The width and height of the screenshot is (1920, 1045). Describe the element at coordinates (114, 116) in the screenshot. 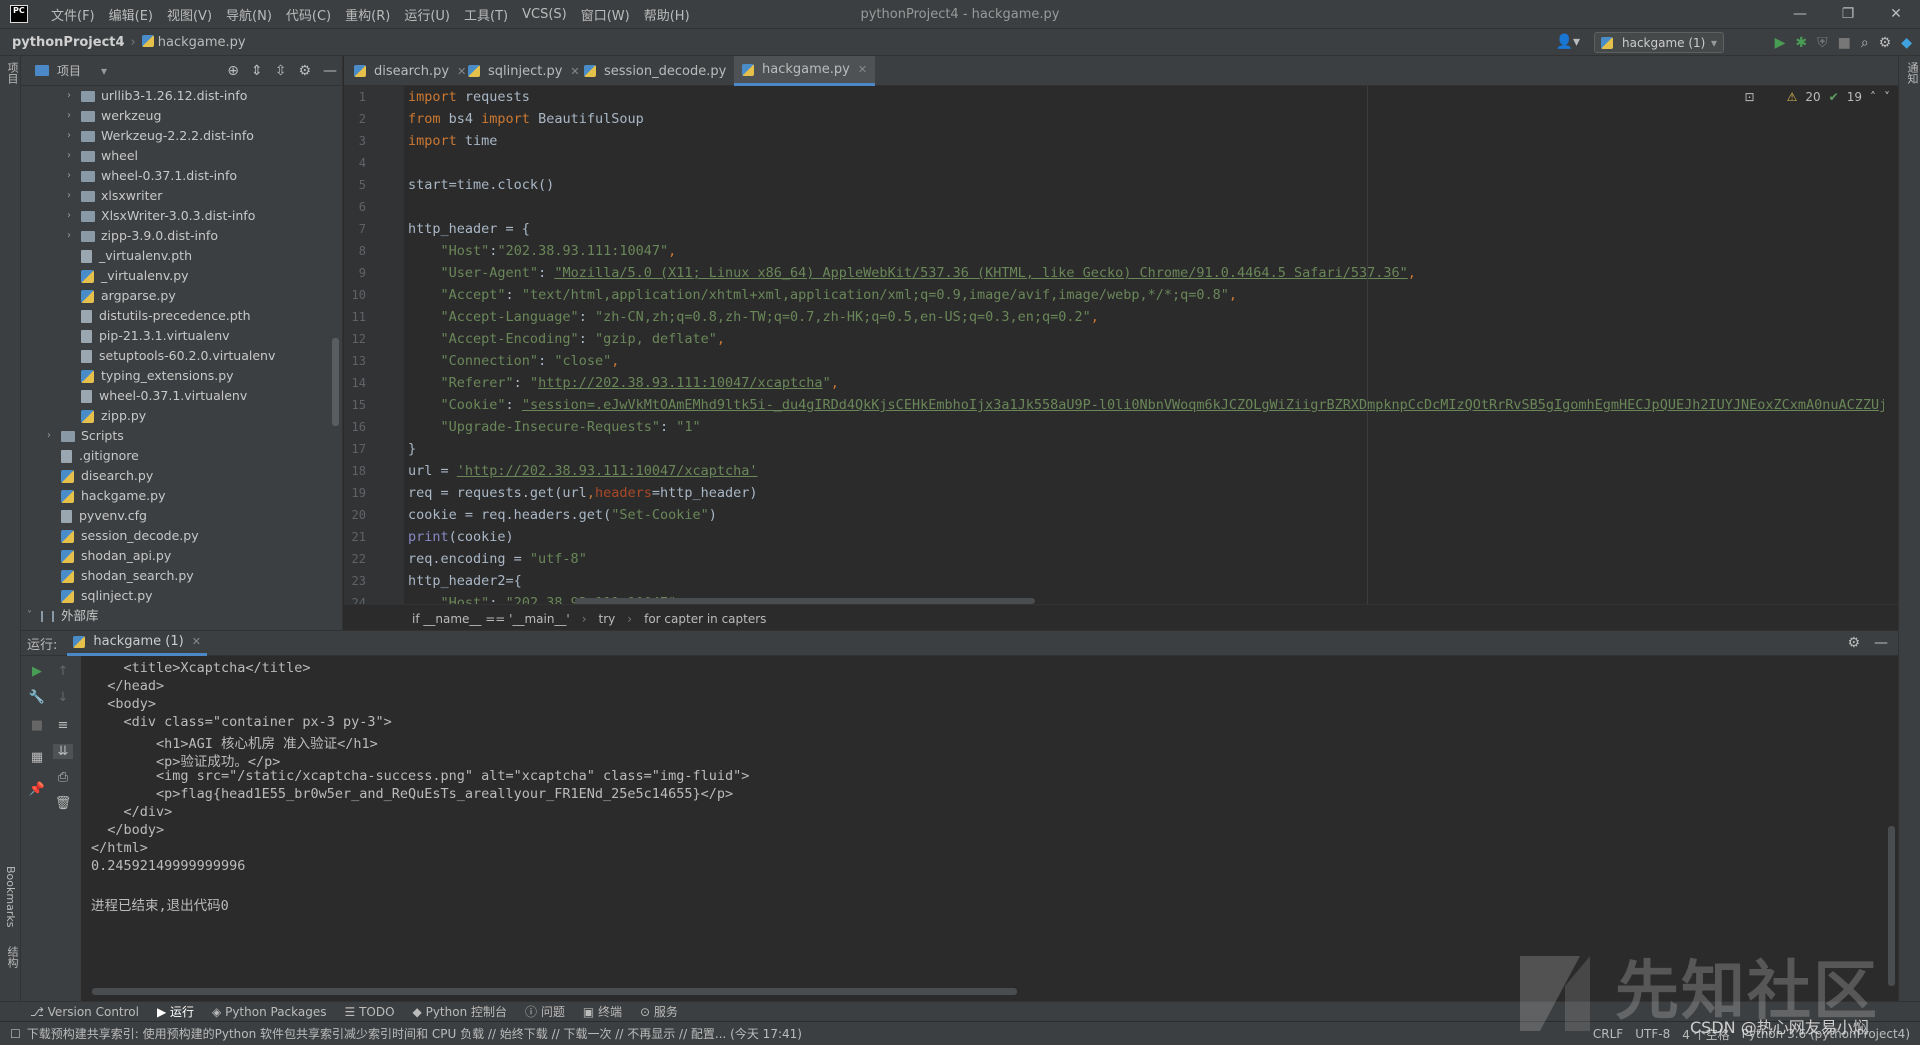

I see `tree-item: › werkzeug` at that location.